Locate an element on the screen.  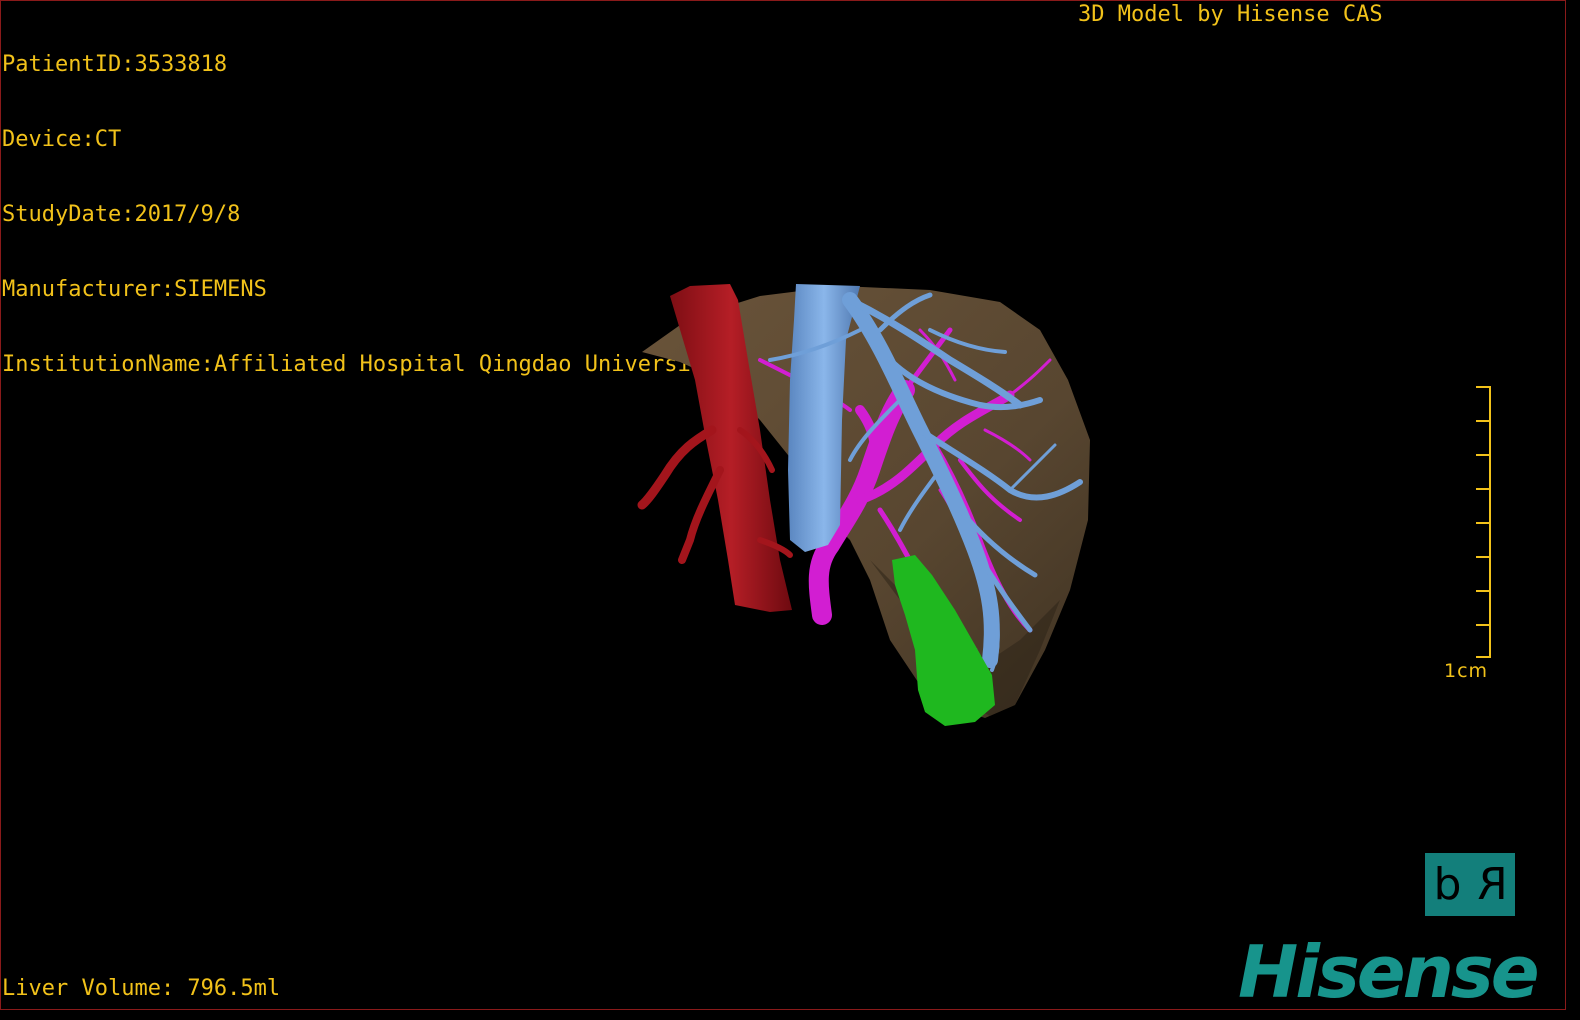
scale-bar-label: 1cm is located at coordinates (1466, 671).